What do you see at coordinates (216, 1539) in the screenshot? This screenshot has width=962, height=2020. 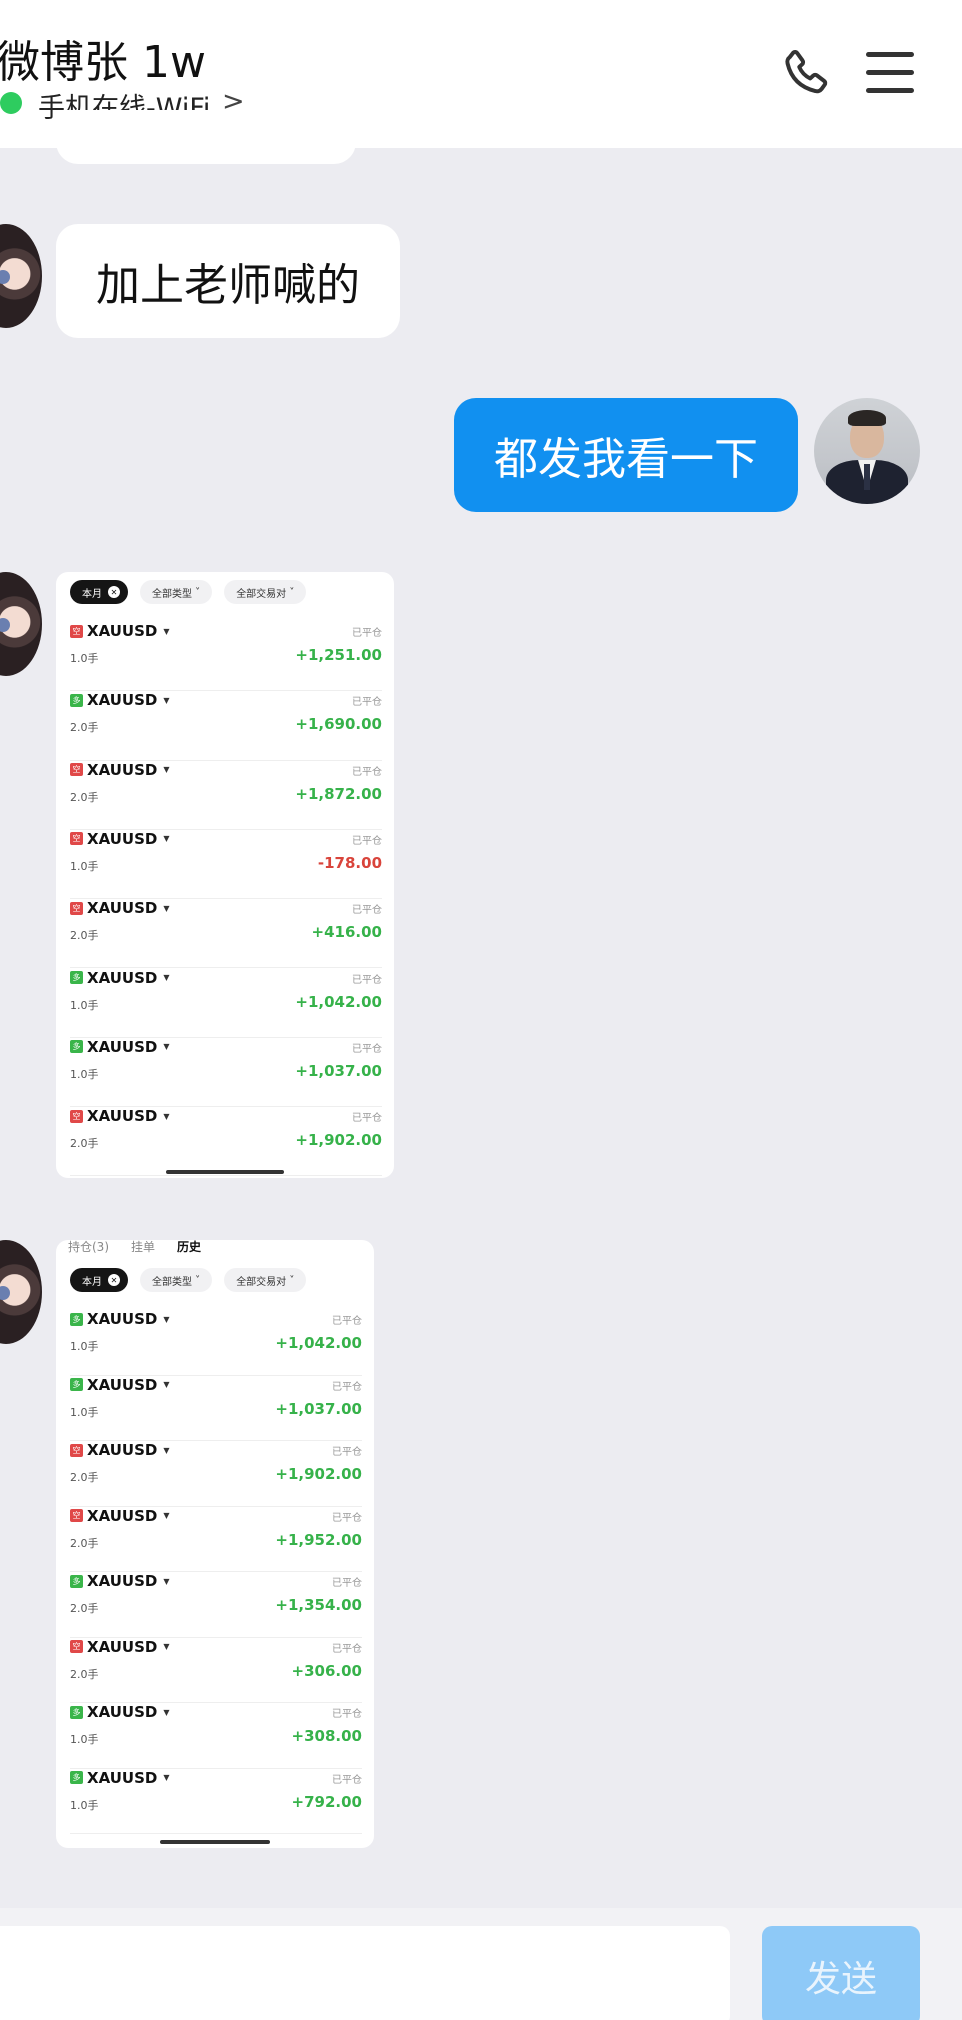 I see `trade-row: 空 XAUUSD ▼ 2.0手 已平仓 +1,952.00` at bounding box center [216, 1539].